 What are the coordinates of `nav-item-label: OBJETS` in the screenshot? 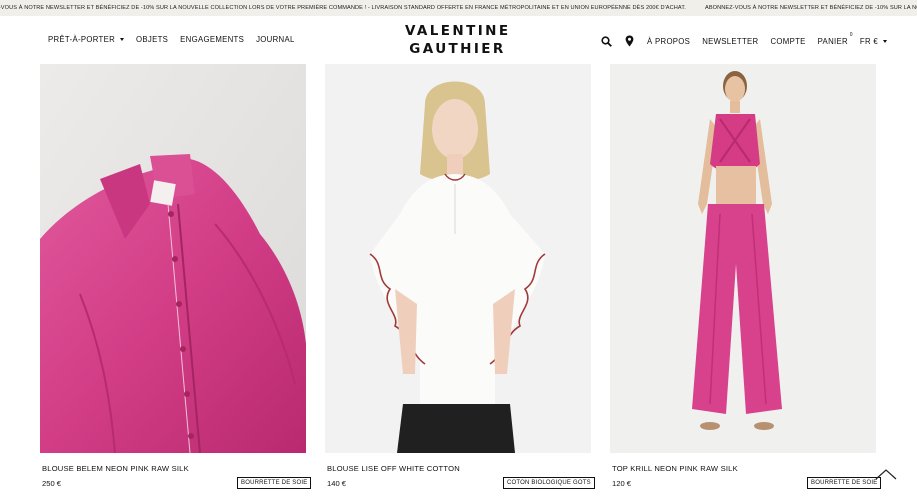 It's located at (152, 39).